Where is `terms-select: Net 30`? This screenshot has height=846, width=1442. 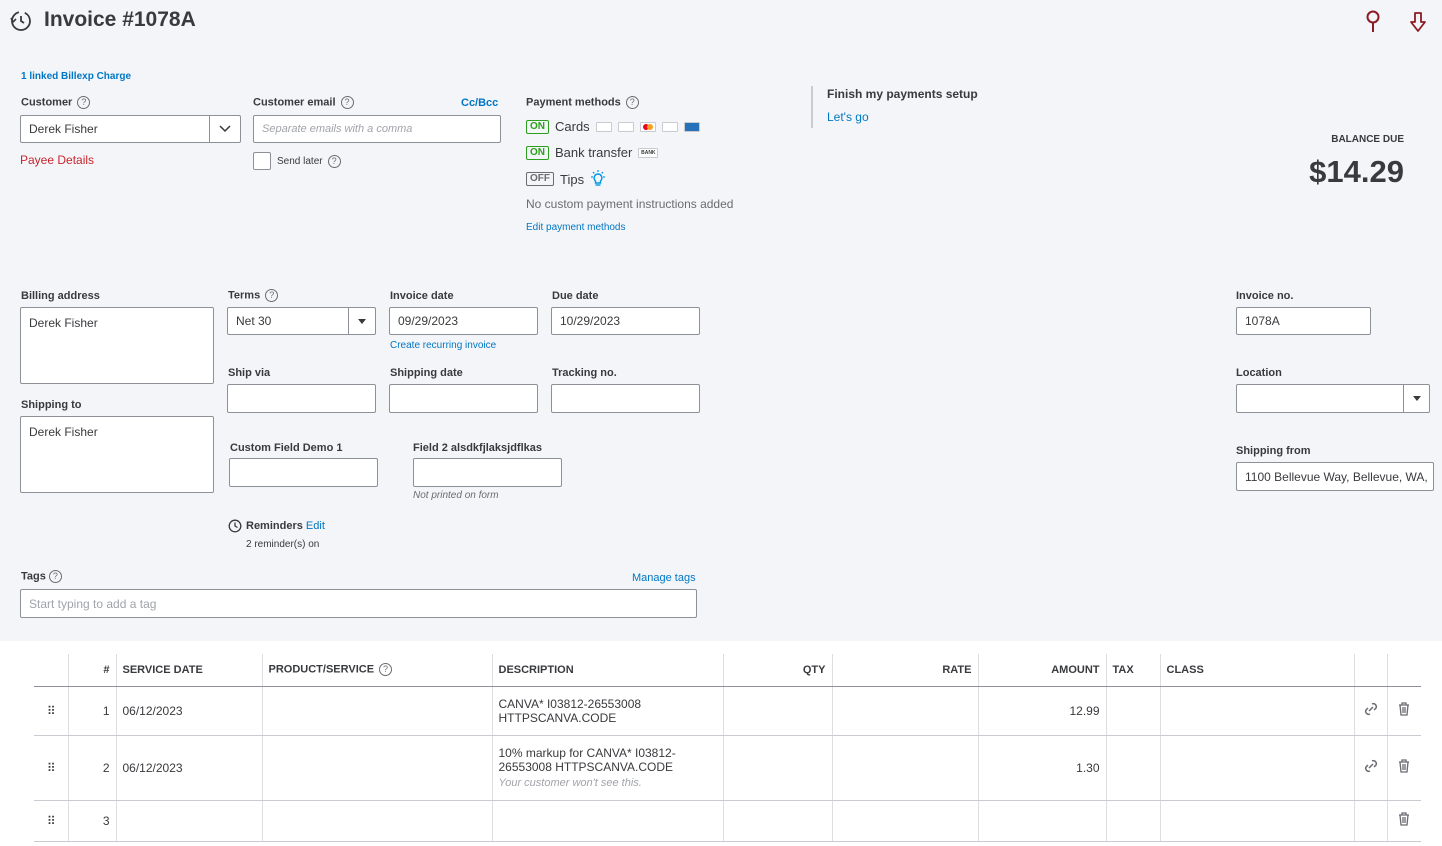
terms-select: Net 30 is located at coordinates (301, 321).